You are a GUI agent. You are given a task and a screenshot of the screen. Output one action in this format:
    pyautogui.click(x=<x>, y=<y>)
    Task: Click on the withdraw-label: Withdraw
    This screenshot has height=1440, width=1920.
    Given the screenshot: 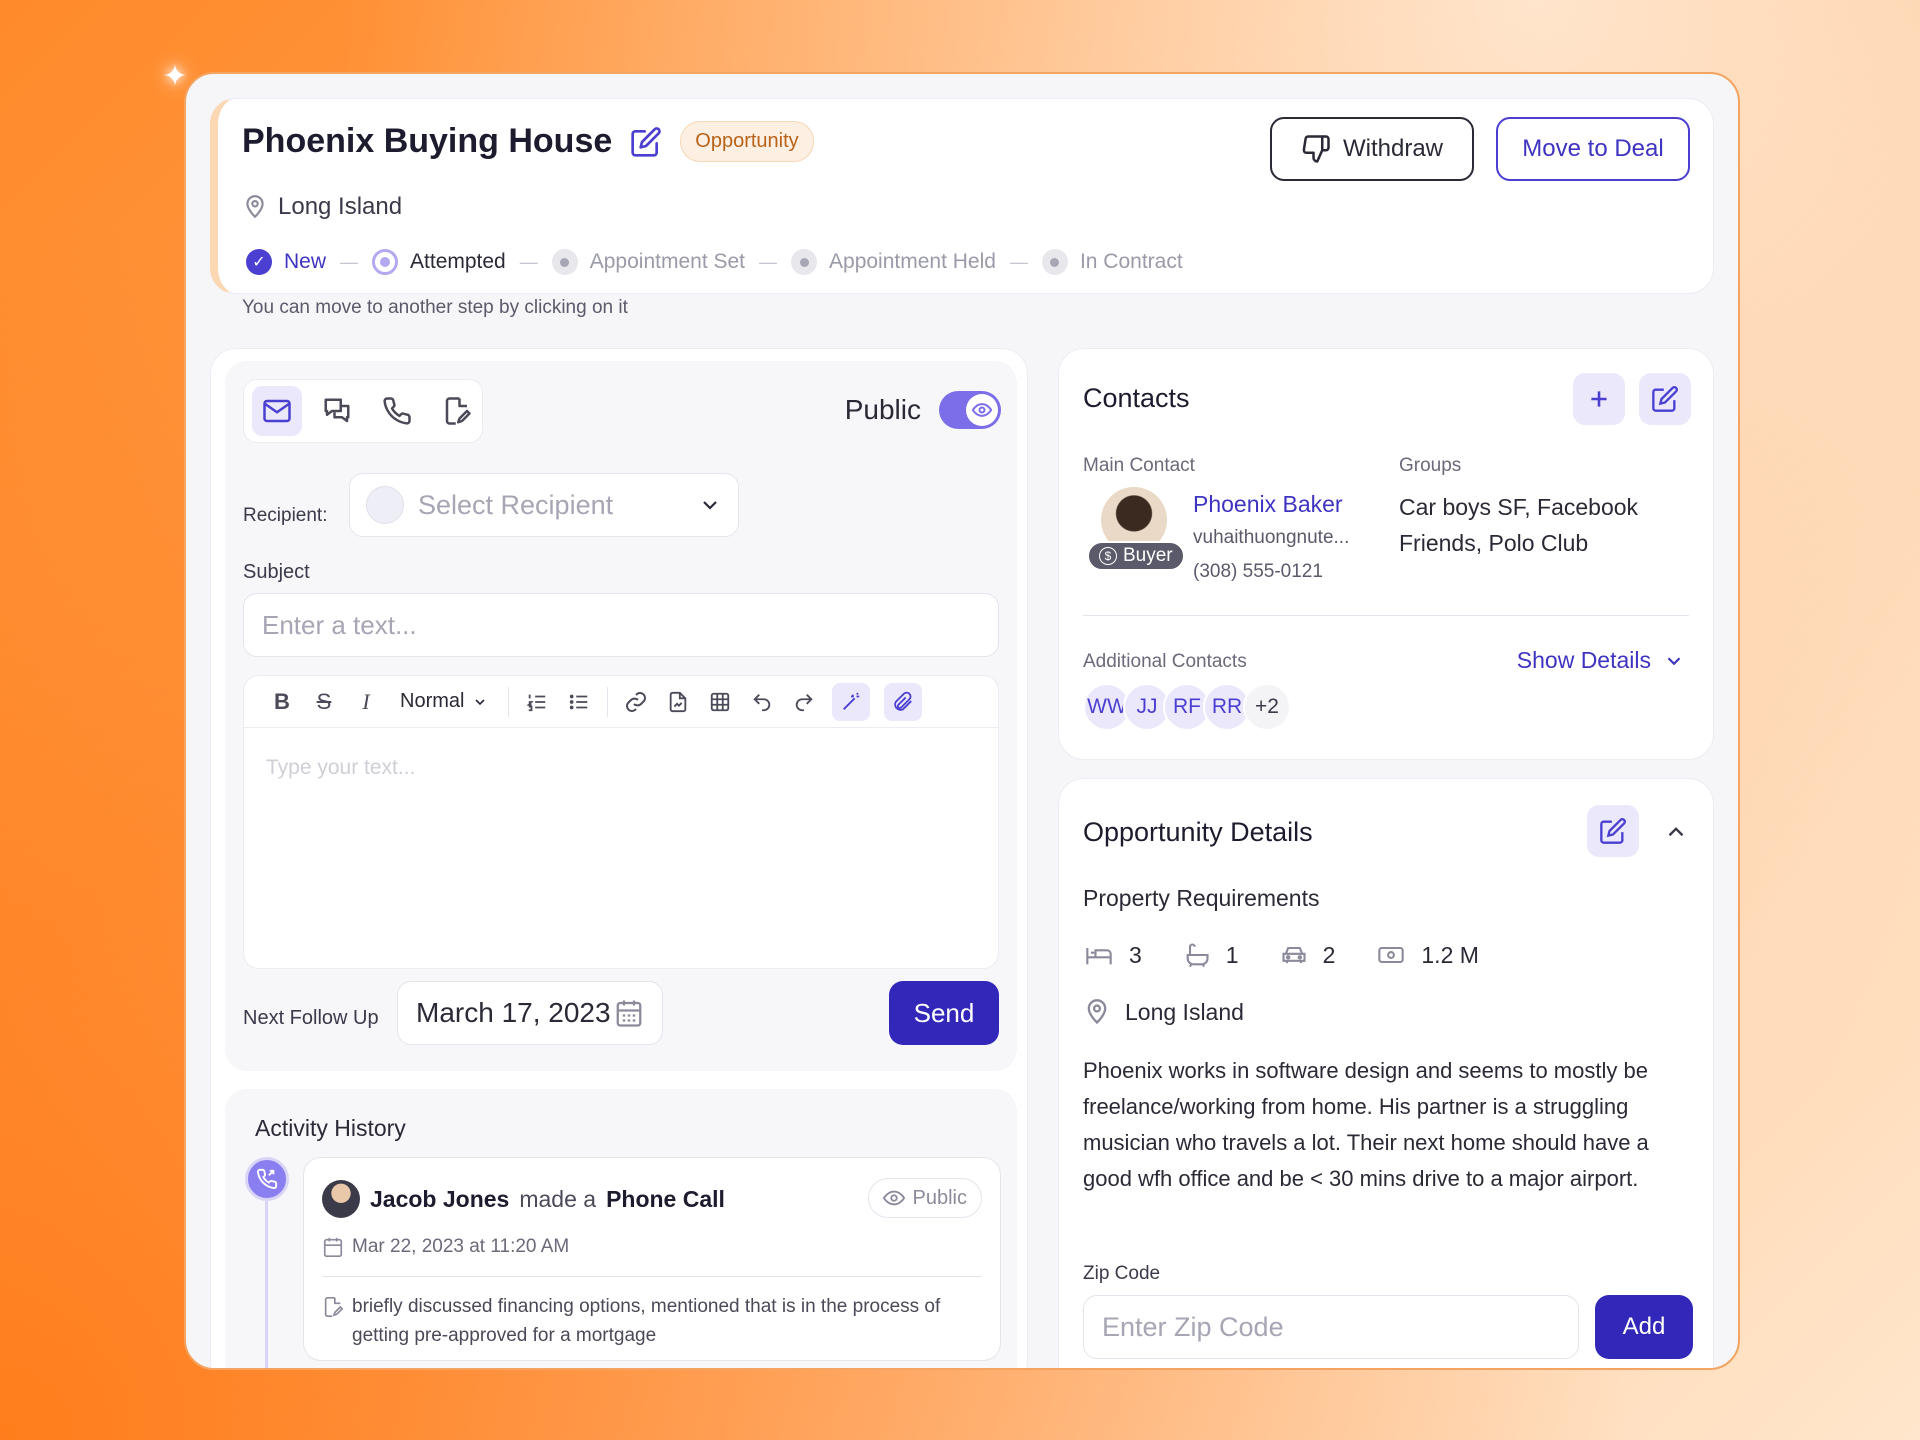 What is the action you would take?
    pyautogui.click(x=1393, y=148)
    